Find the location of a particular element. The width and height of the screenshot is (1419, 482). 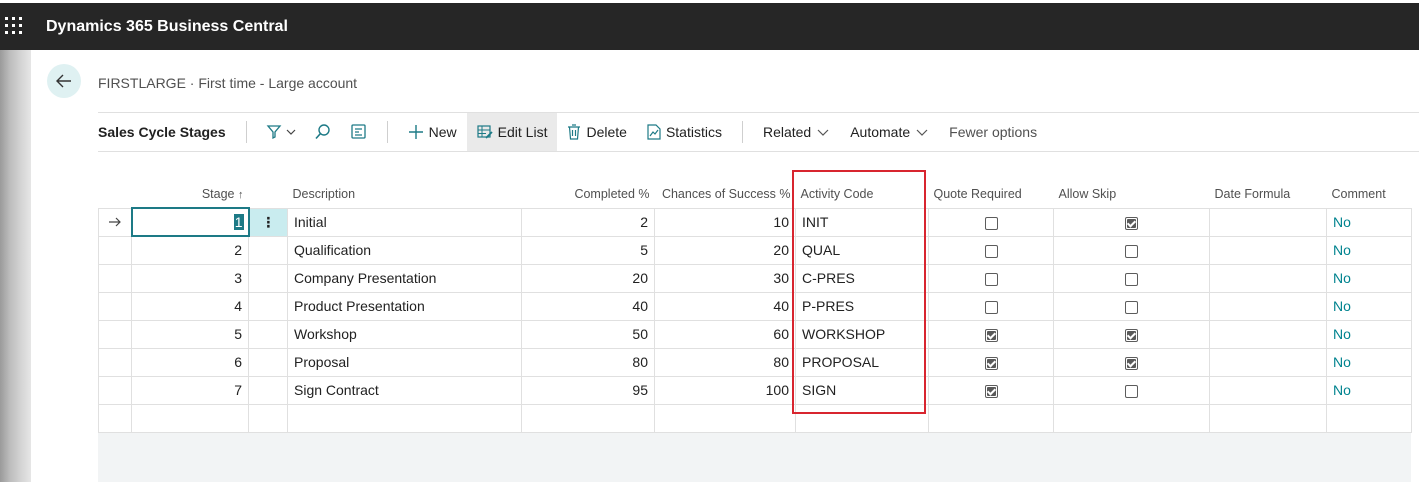

column-header-allow-skip: Allow Skip is located at coordinates (1132, 194).